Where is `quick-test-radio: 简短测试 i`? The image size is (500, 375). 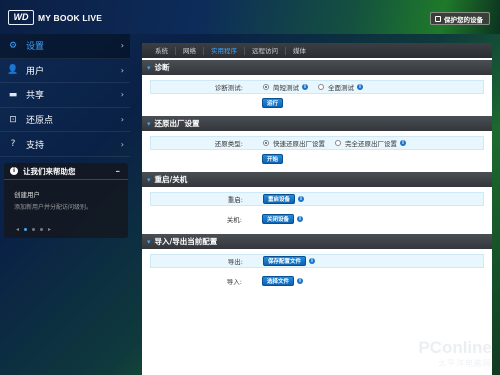
quick-test-radio: 简短测试 i is located at coordinates (285, 87).